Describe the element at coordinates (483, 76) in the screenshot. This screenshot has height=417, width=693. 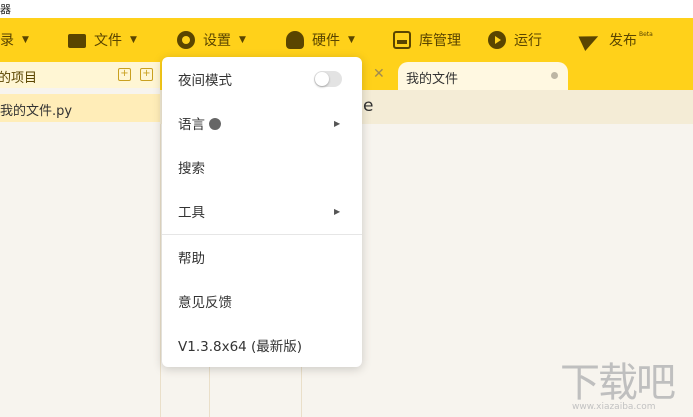
I see `tab-my-file: 我的文件` at that location.